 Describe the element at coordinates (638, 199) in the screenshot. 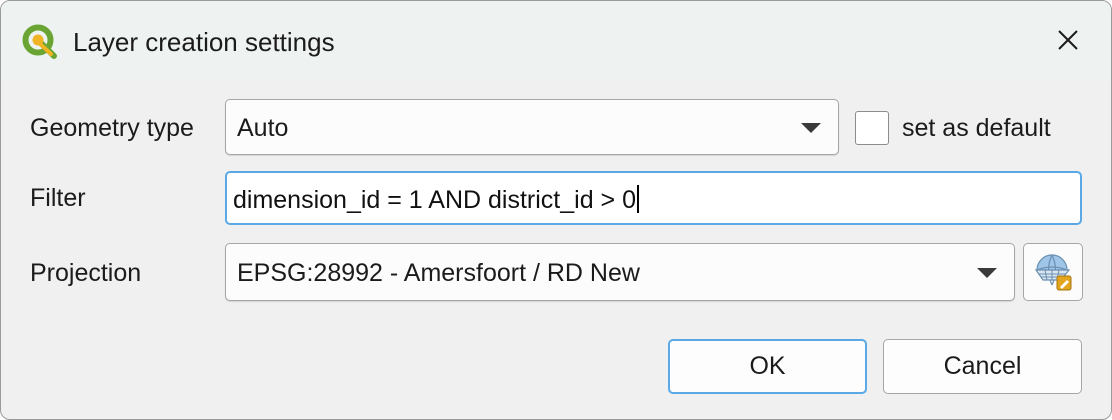

I see `text-cursor` at that location.